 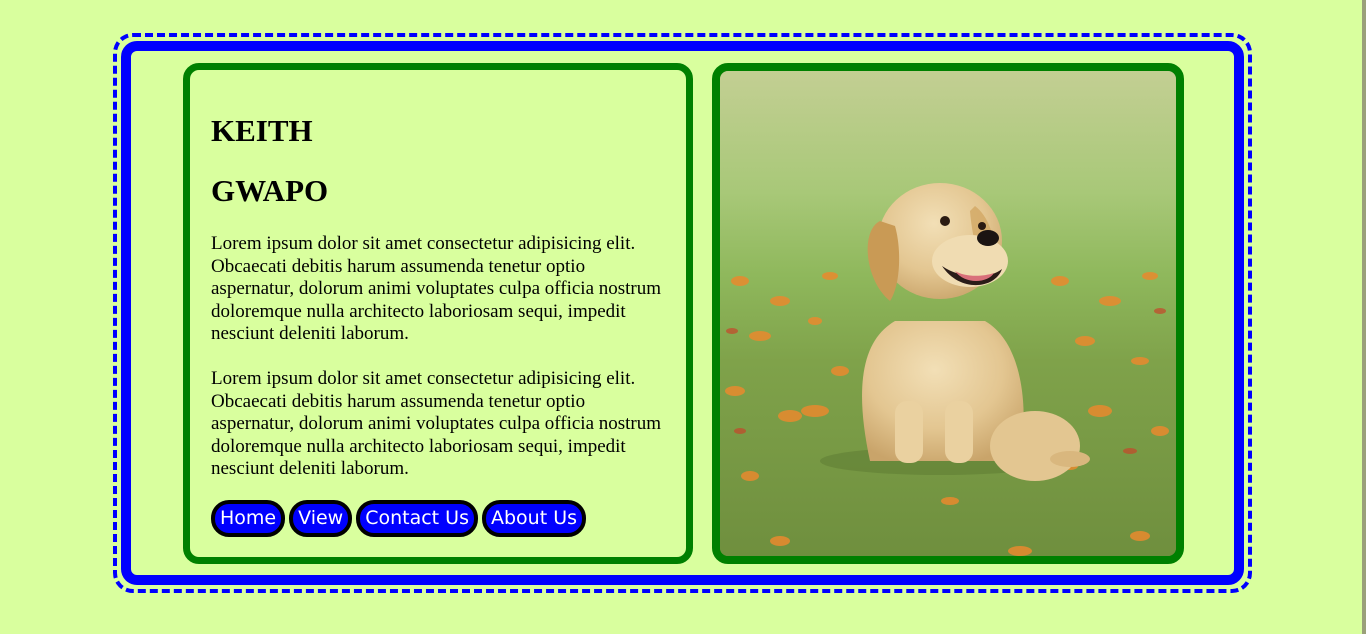 What do you see at coordinates (417, 518) in the screenshot?
I see `contact-us-button: Contact Us` at bounding box center [417, 518].